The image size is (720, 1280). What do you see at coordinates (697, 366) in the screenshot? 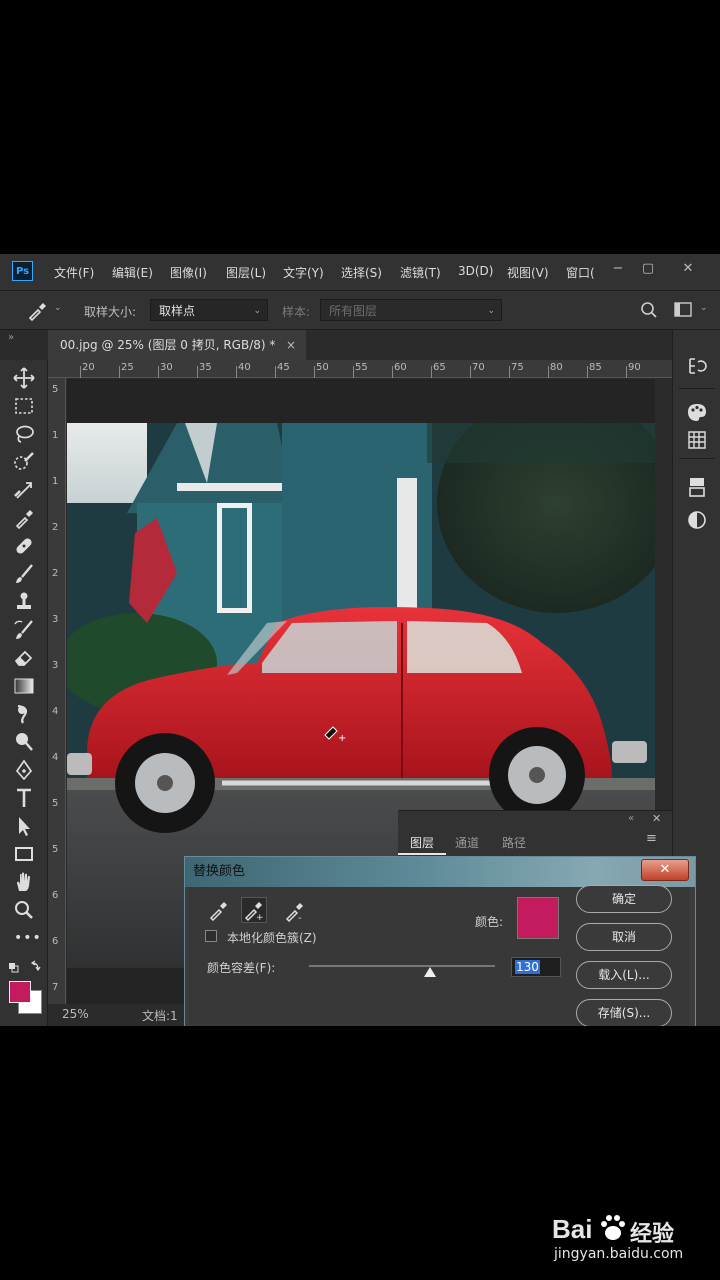
I see `history-panel-icon` at bounding box center [697, 366].